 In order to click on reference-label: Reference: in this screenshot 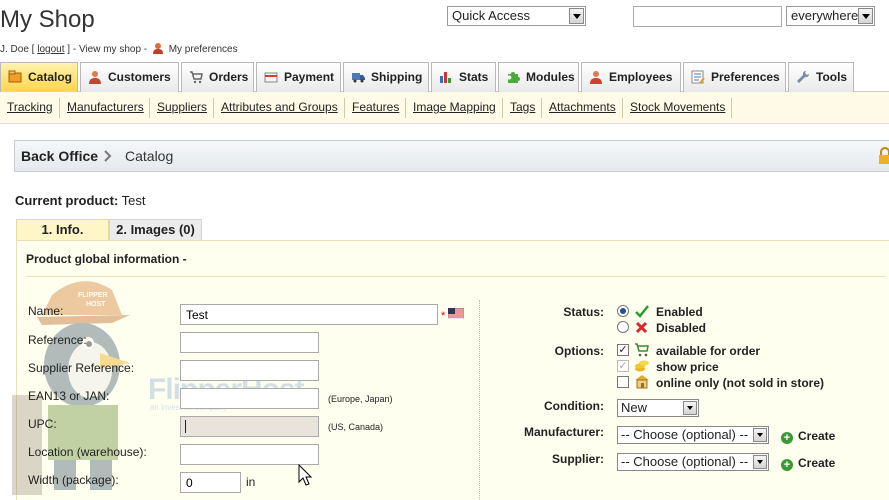, I will do `click(57, 340)`.